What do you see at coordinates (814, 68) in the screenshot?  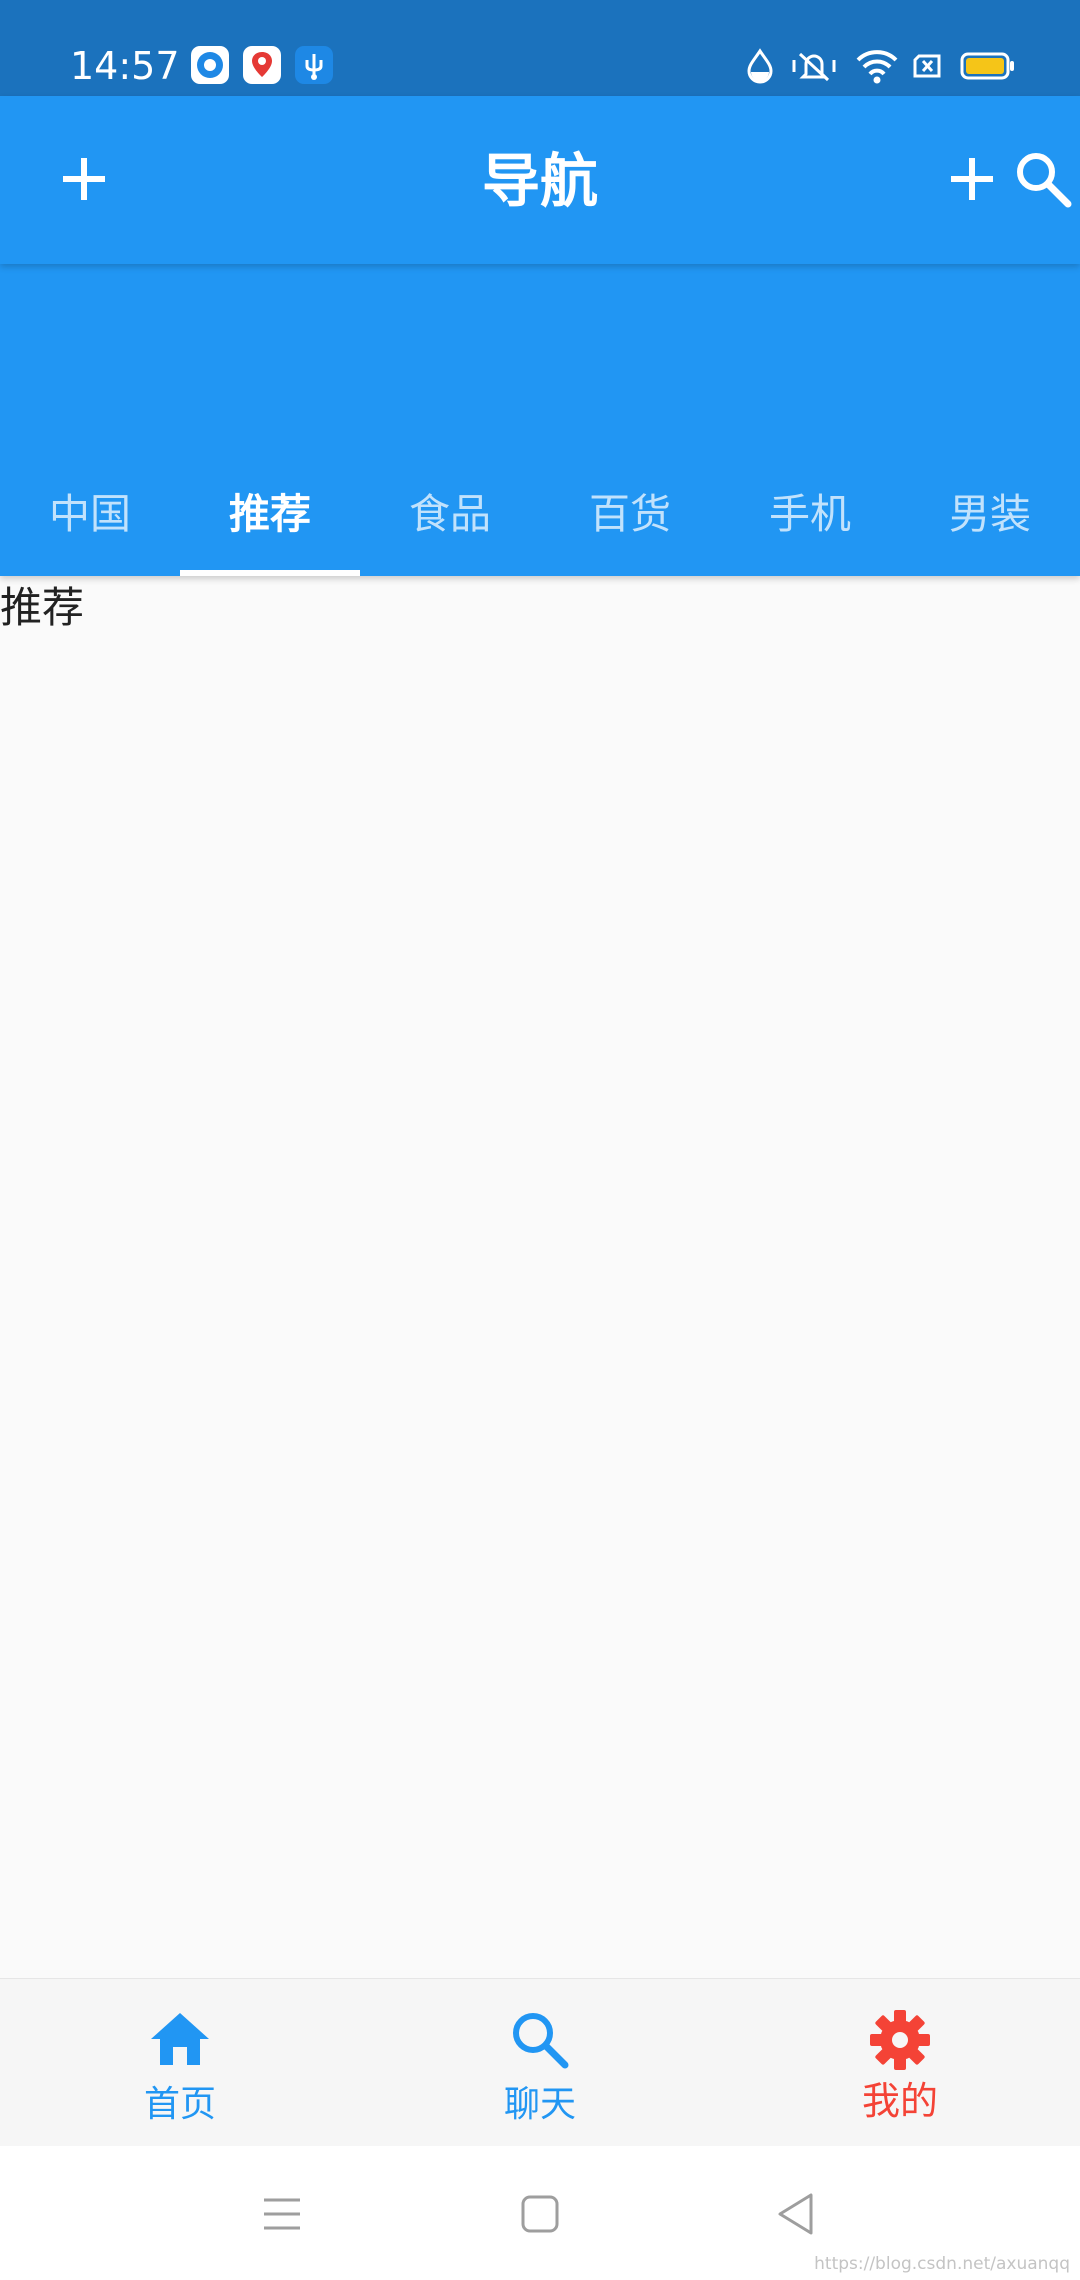 I see `vibrate-mute-icon` at bounding box center [814, 68].